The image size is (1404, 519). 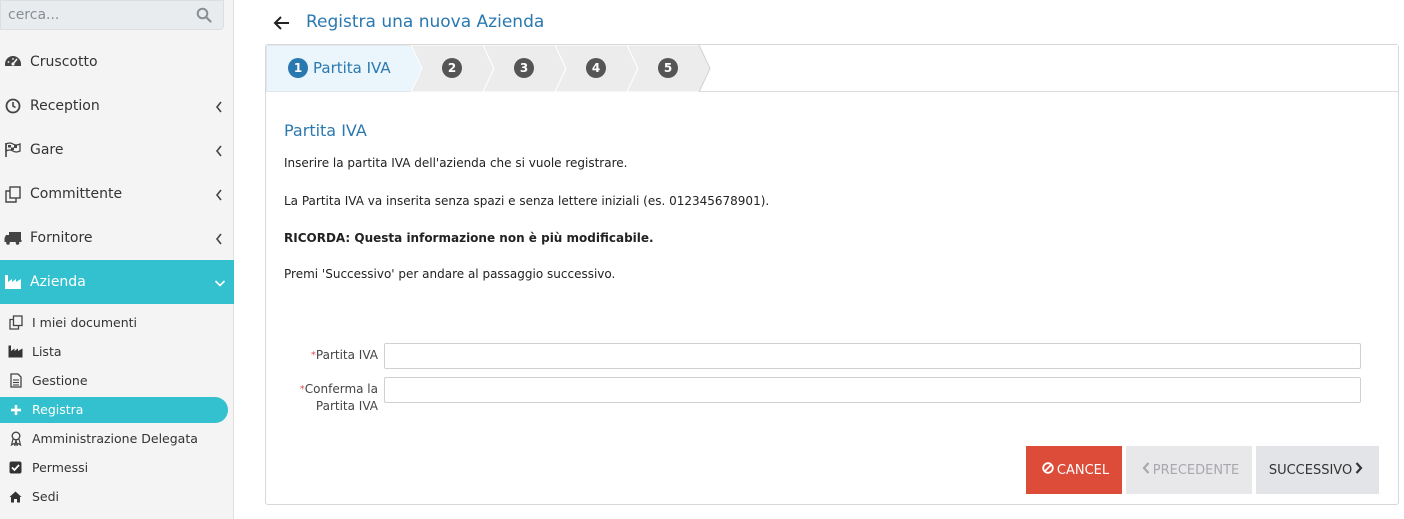 I want to click on file-text-icon, so click(x=15, y=380).